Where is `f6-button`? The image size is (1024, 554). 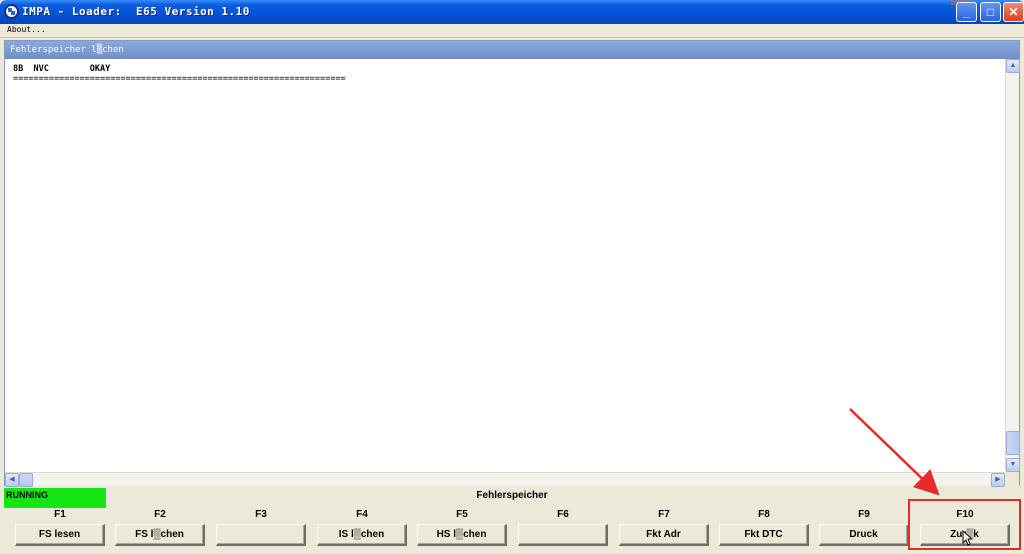
f6-button is located at coordinates (563, 535).